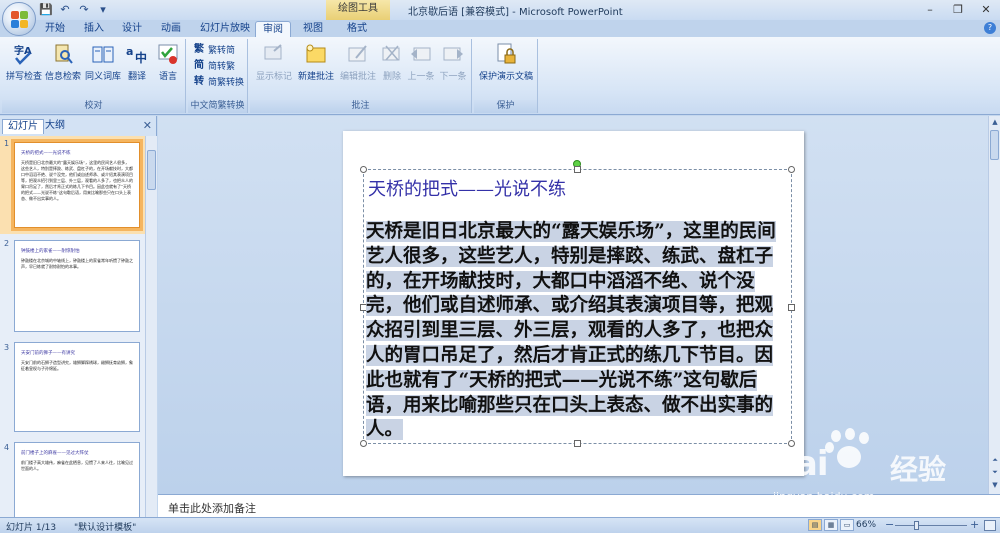 The width and height of the screenshot is (1000, 533). I want to click on language-button: 语言, so click(168, 62).